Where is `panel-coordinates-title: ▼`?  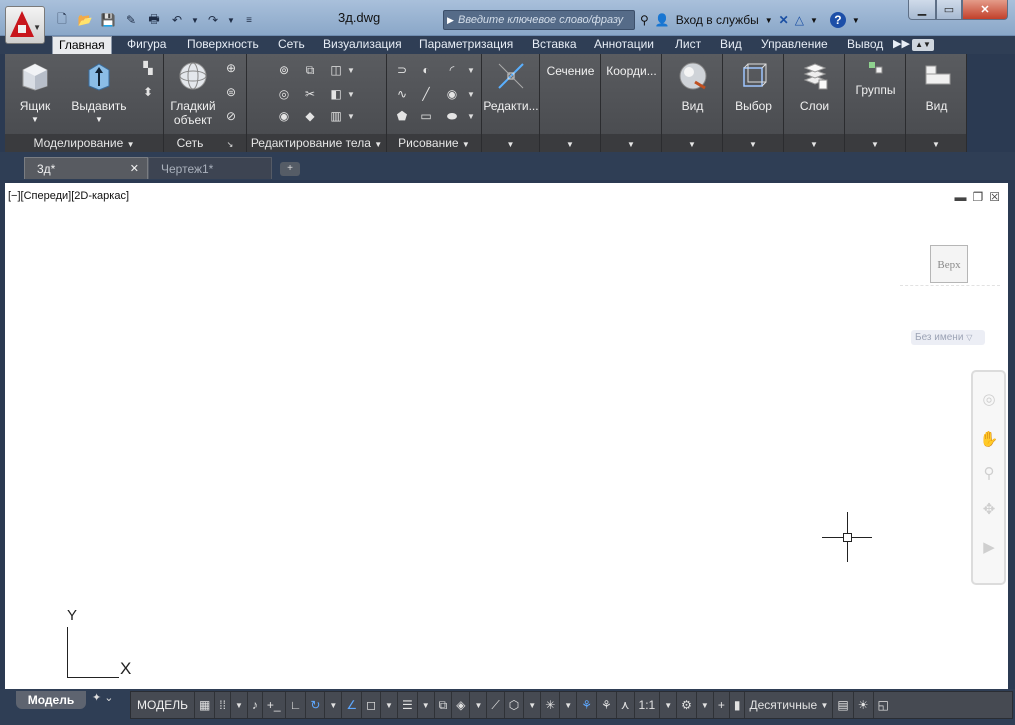
panel-coordinates-title: ▼ is located at coordinates (631, 143).